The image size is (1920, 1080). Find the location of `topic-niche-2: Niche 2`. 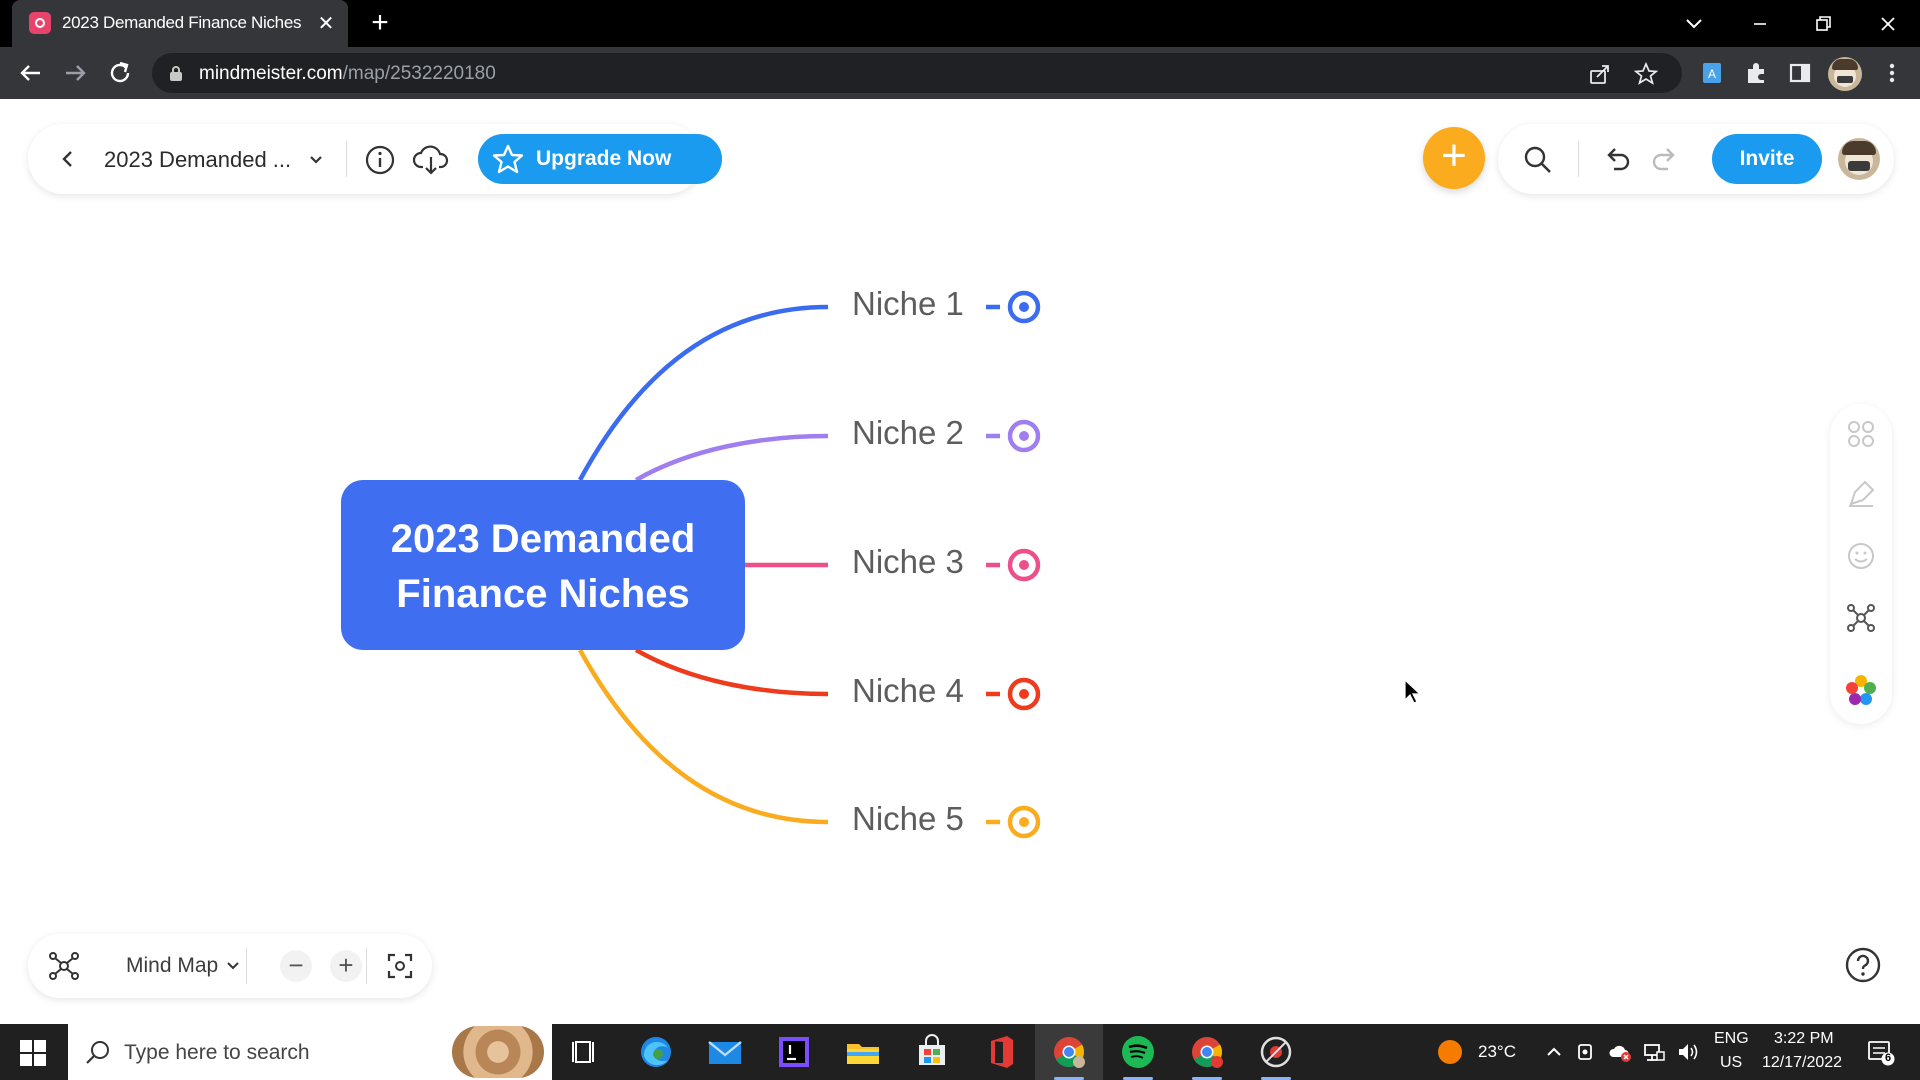

topic-niche-2: Niche 2 is located at coordinates (908, 433).